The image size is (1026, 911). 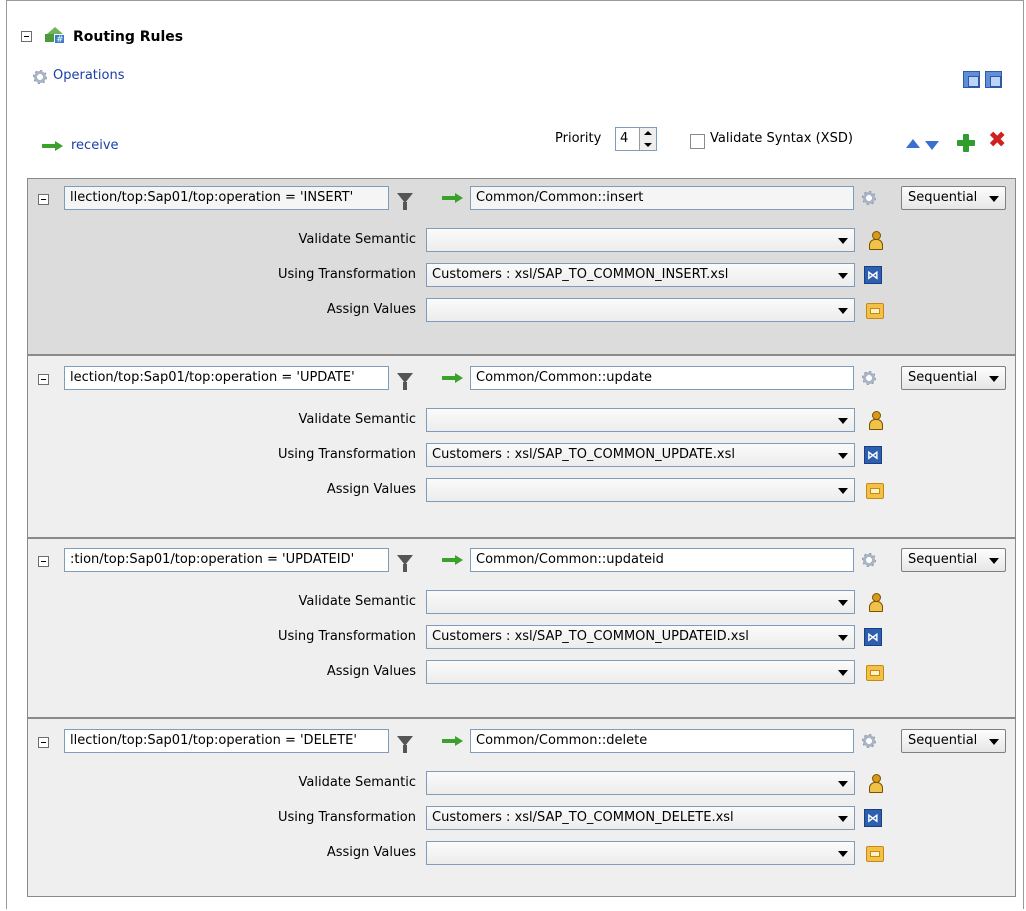 What do you see at coordinates (647, 139) in the screenshot?
I see `priority-spinner-buttons` at bounding box center [647, 139].